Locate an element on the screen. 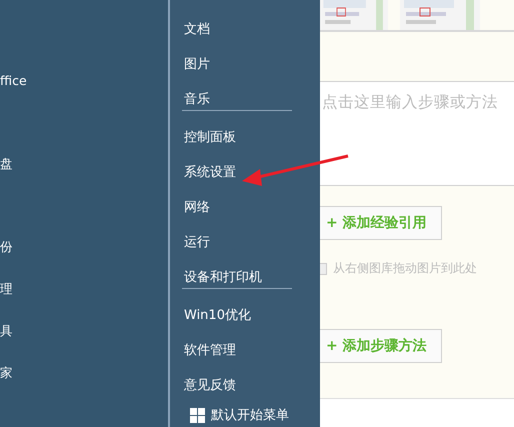 This screenshot has height=427, width=514. windows-logo-icon is located at coordinates (197, 415).